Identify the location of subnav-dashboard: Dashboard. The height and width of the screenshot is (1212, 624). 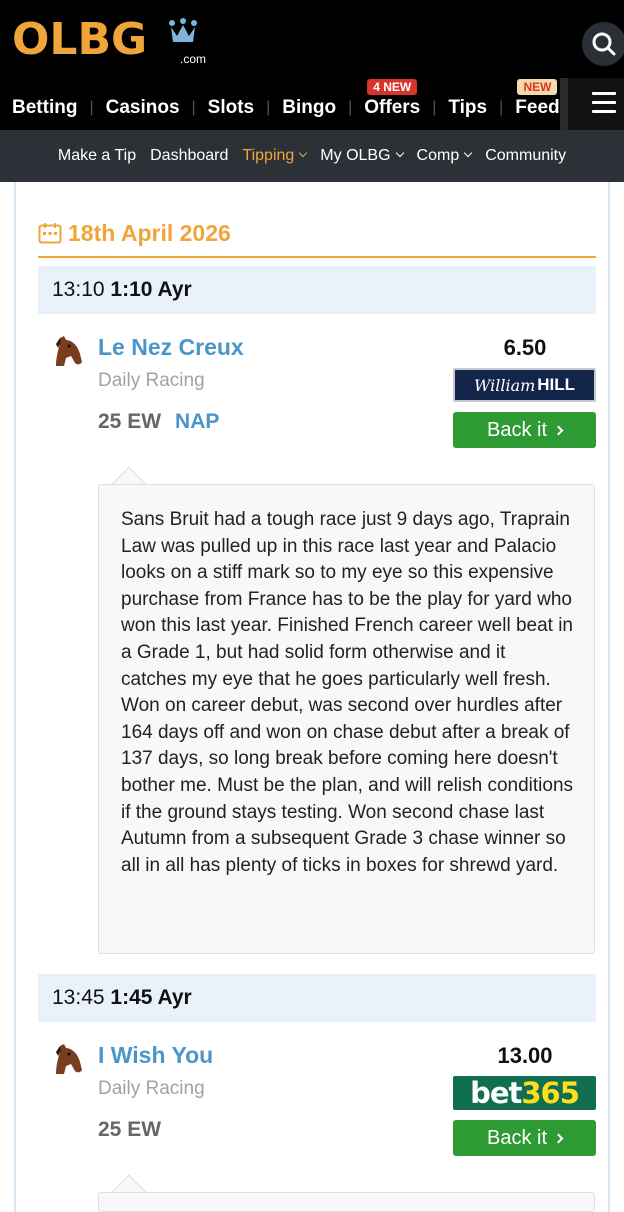
(189, 156).